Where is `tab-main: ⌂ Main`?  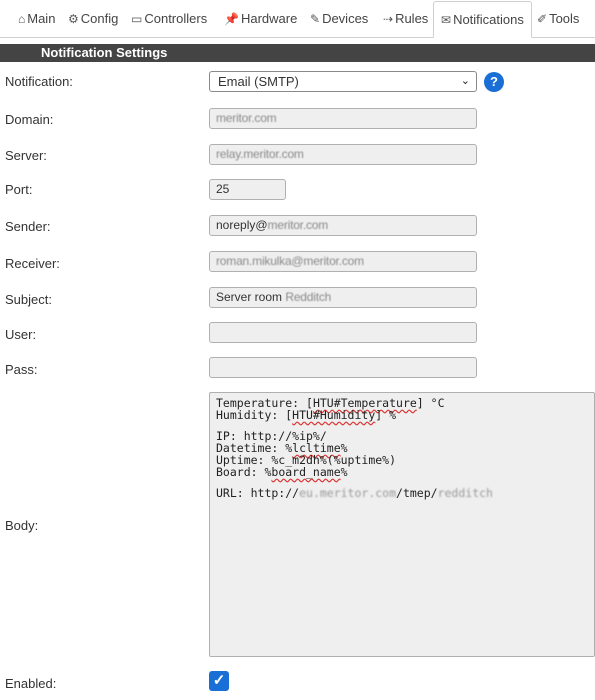
tab-main: ⌂ Main is located at coordinates (36, 19).